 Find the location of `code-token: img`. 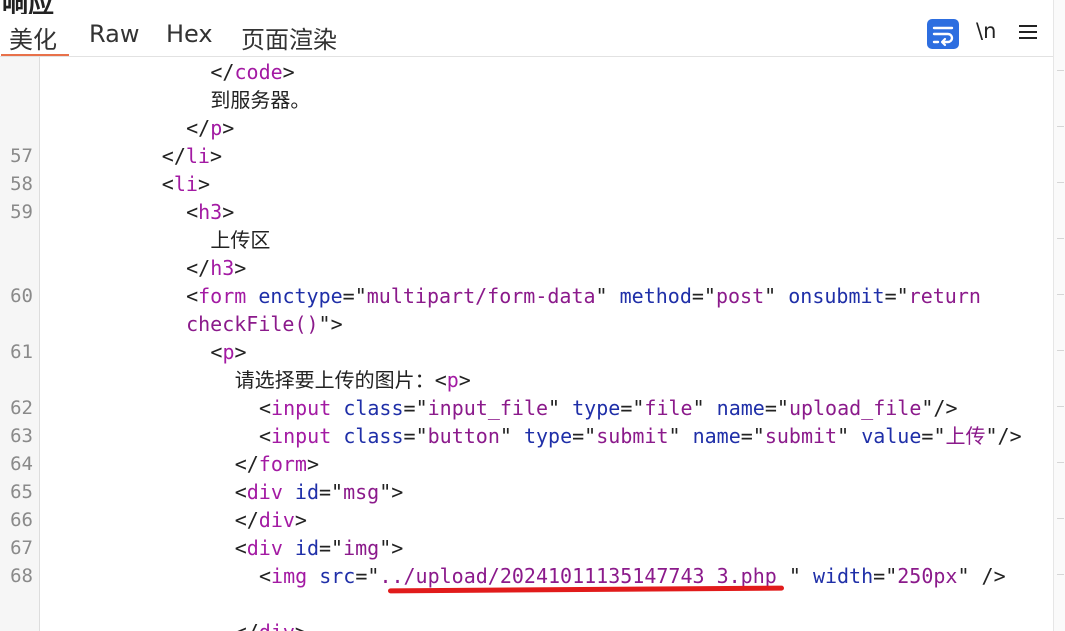

code-token: img is located at coordinates (289, 576).